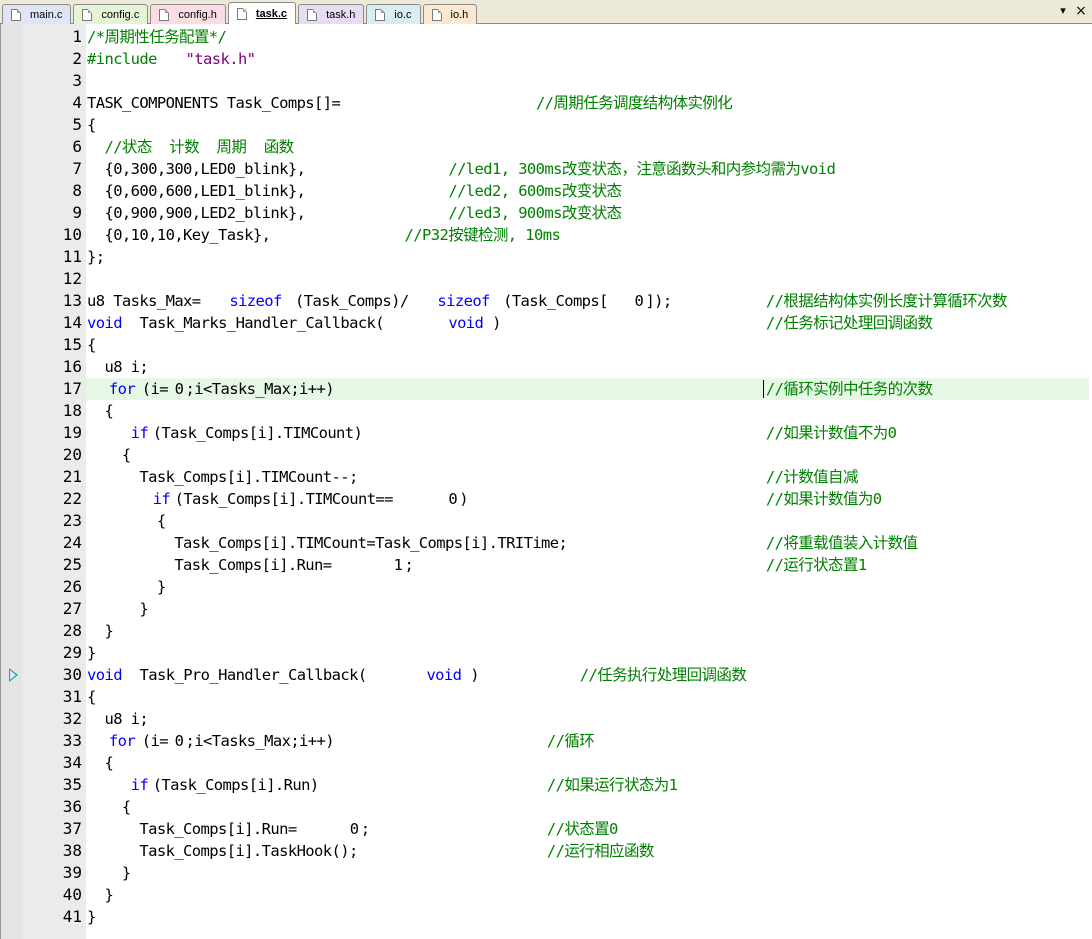 The image size is (1092, 939). Describe the element at coordinates (331, 14) in the screenshot. I see `tab-file: task.h` at that location.